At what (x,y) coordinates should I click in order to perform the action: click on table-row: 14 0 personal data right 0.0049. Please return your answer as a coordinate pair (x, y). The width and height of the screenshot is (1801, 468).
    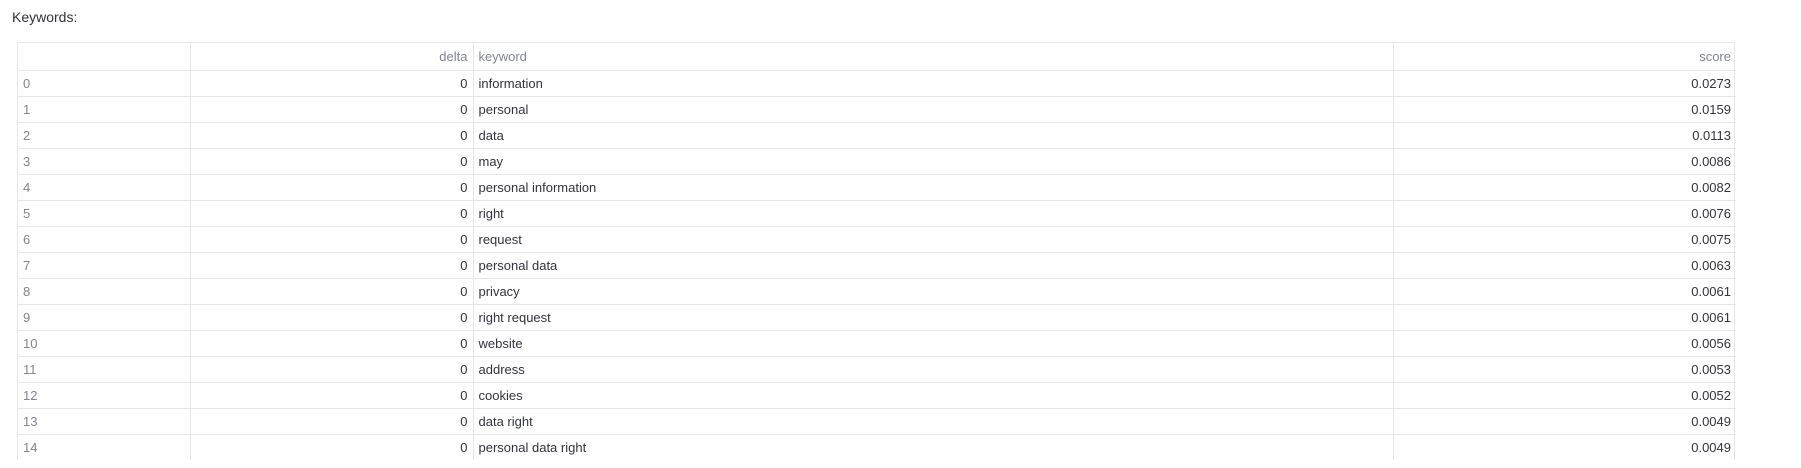
    Looking at the image, I should click on (877, 447).